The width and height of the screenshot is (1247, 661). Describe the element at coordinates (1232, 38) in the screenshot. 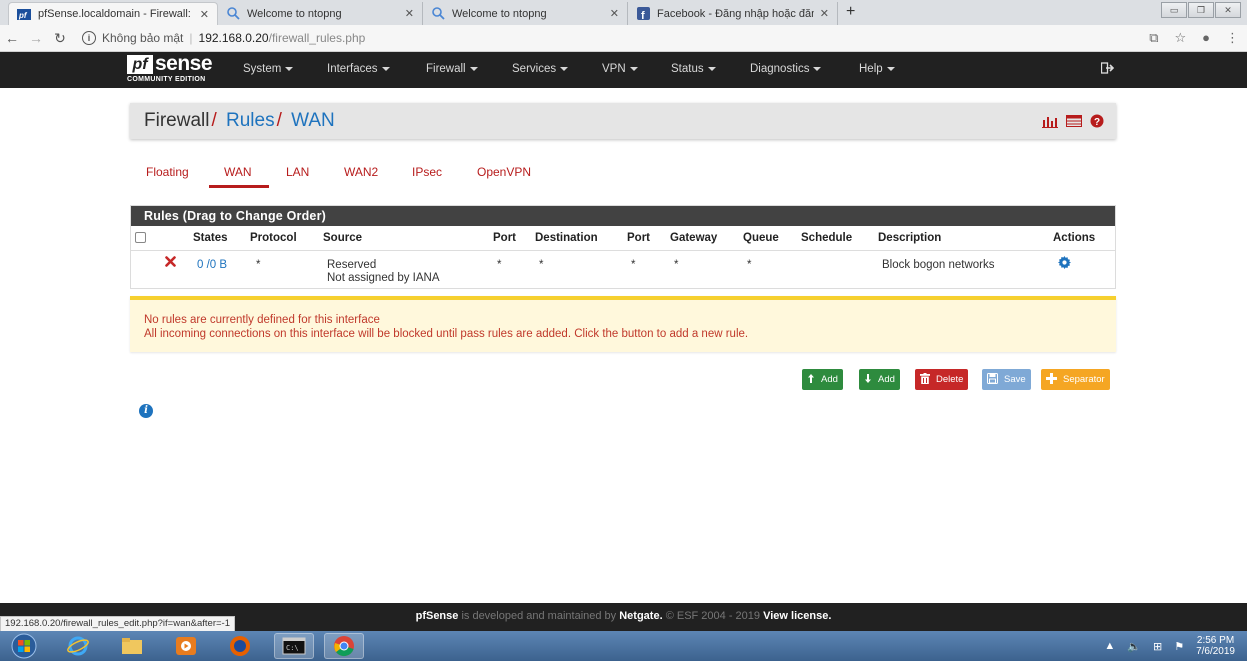

I see `more-menu-icon: ⋮` at that location.